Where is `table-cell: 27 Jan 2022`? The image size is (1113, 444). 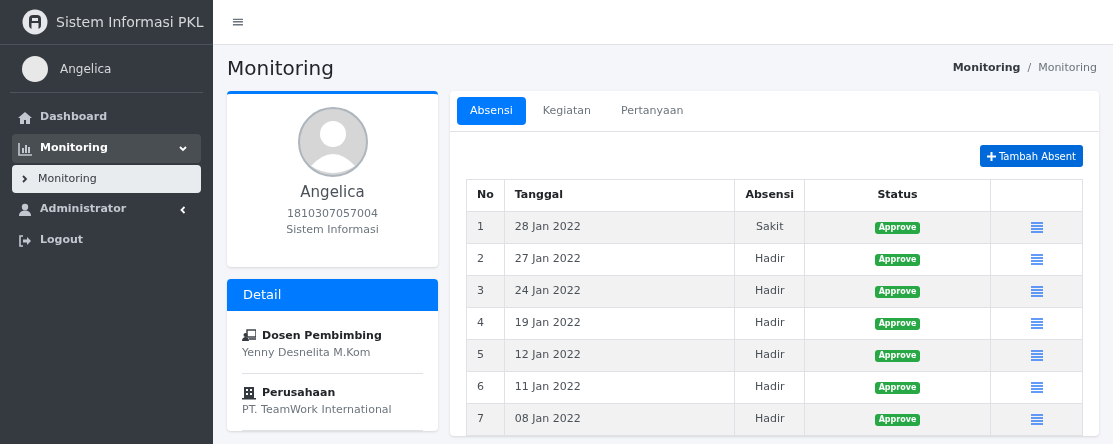 table-cell: 27 Jan 2022 is located at coordinates (619, 259).